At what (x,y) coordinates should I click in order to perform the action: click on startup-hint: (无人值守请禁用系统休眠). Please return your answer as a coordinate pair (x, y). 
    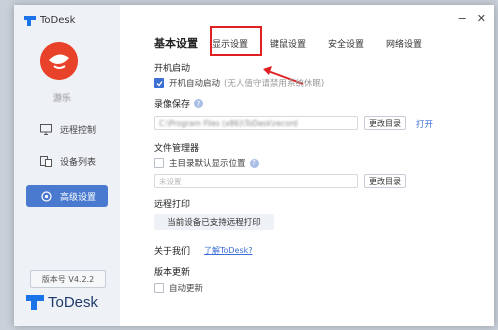
    Looking at the image, I should click on (274, 84).